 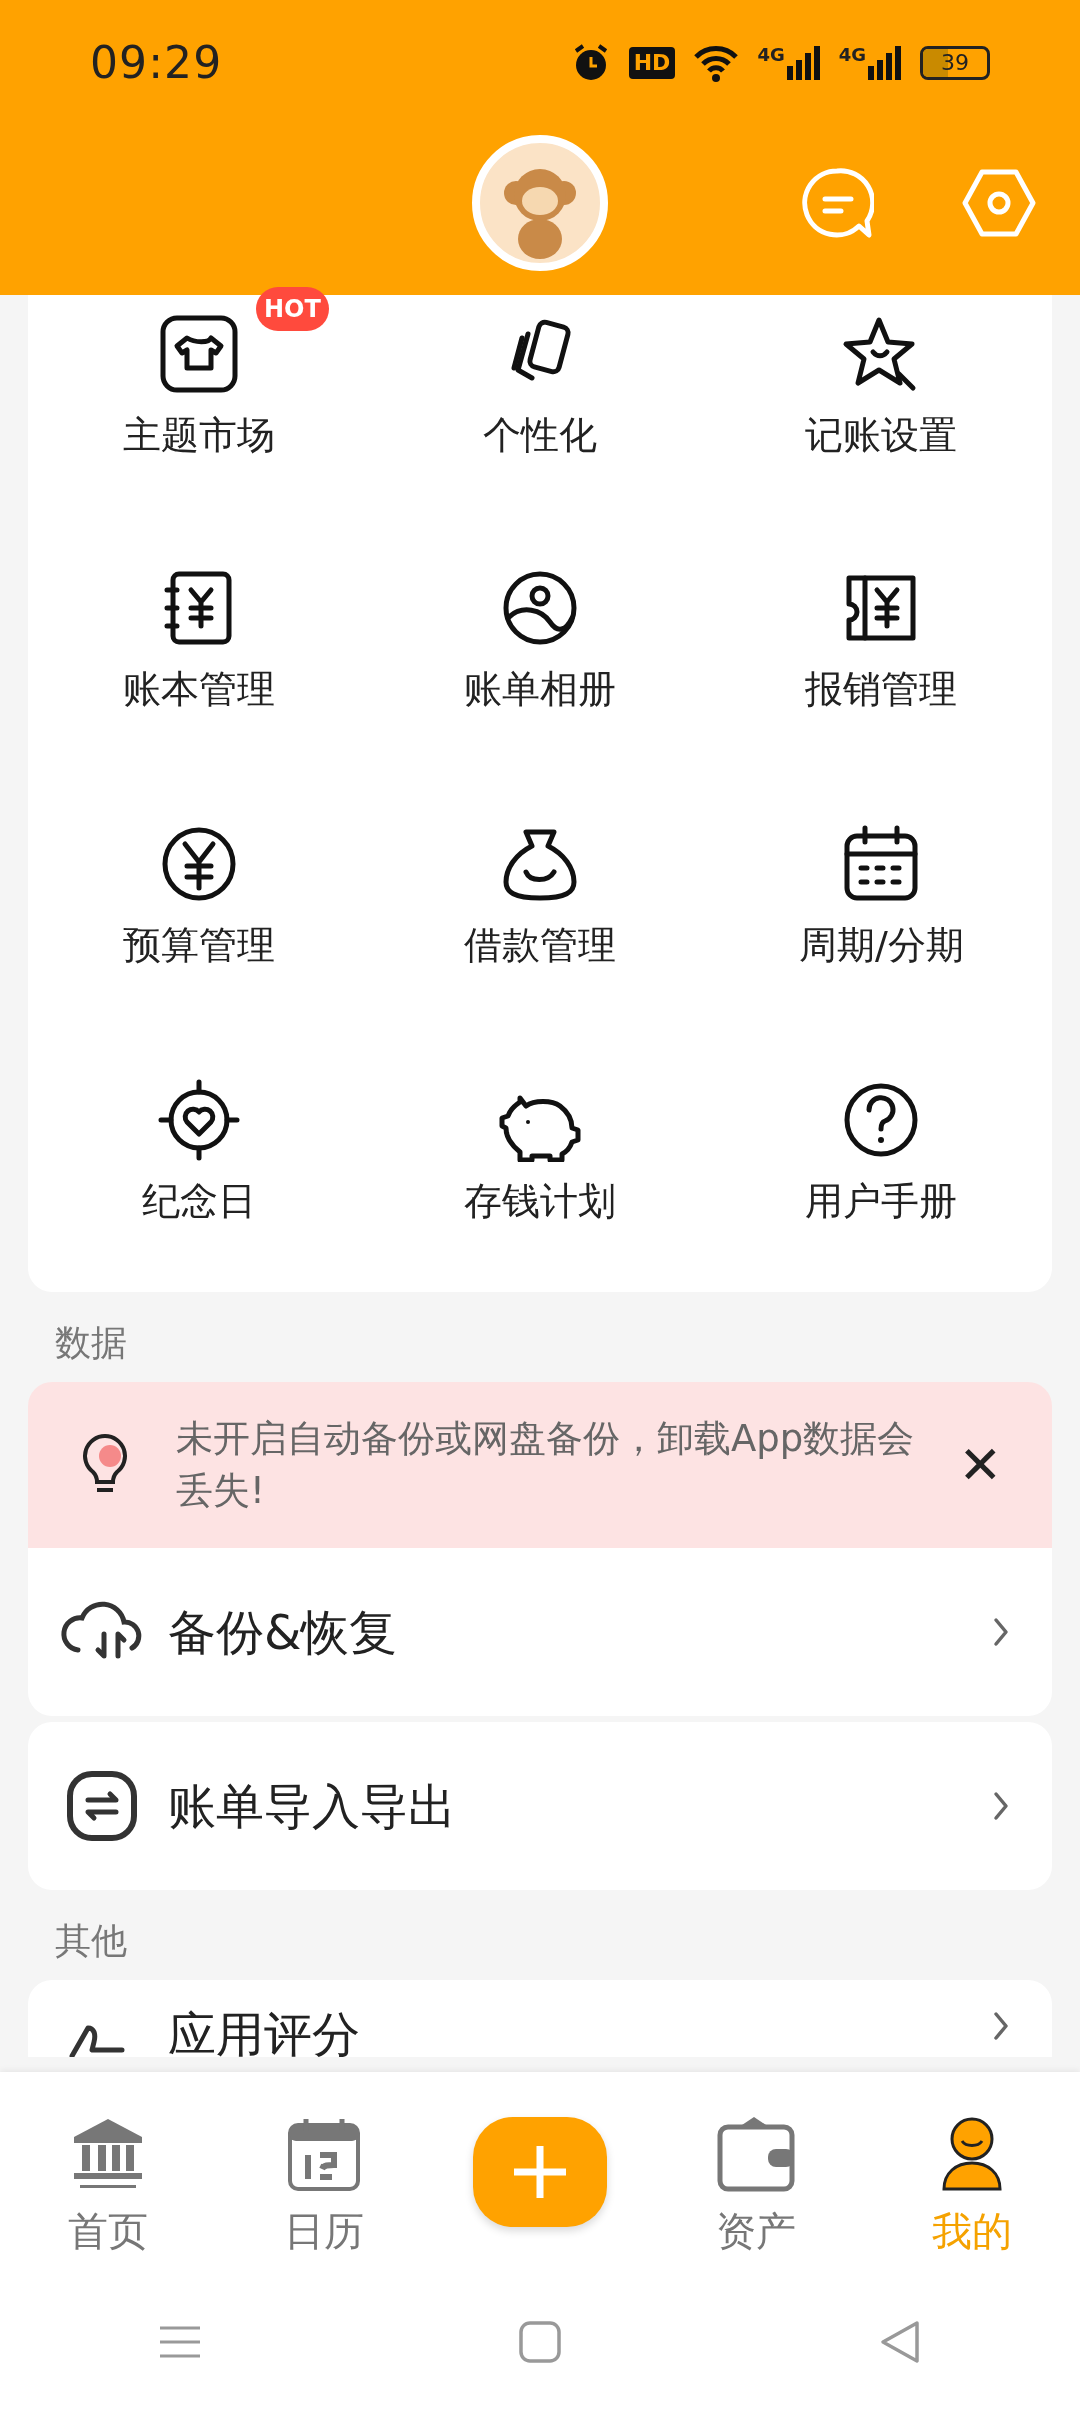 I want to click on close-button: ✕, so click(x=980, y=1465).